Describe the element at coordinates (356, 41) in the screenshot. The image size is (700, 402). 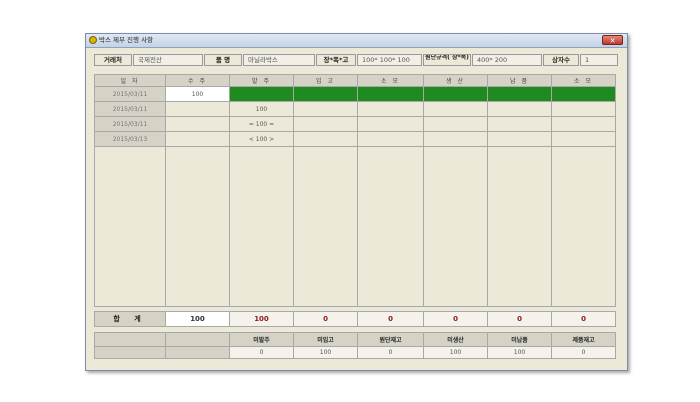
I see `title-bar: 박스 제부 진행 사항 ✕` at that location.